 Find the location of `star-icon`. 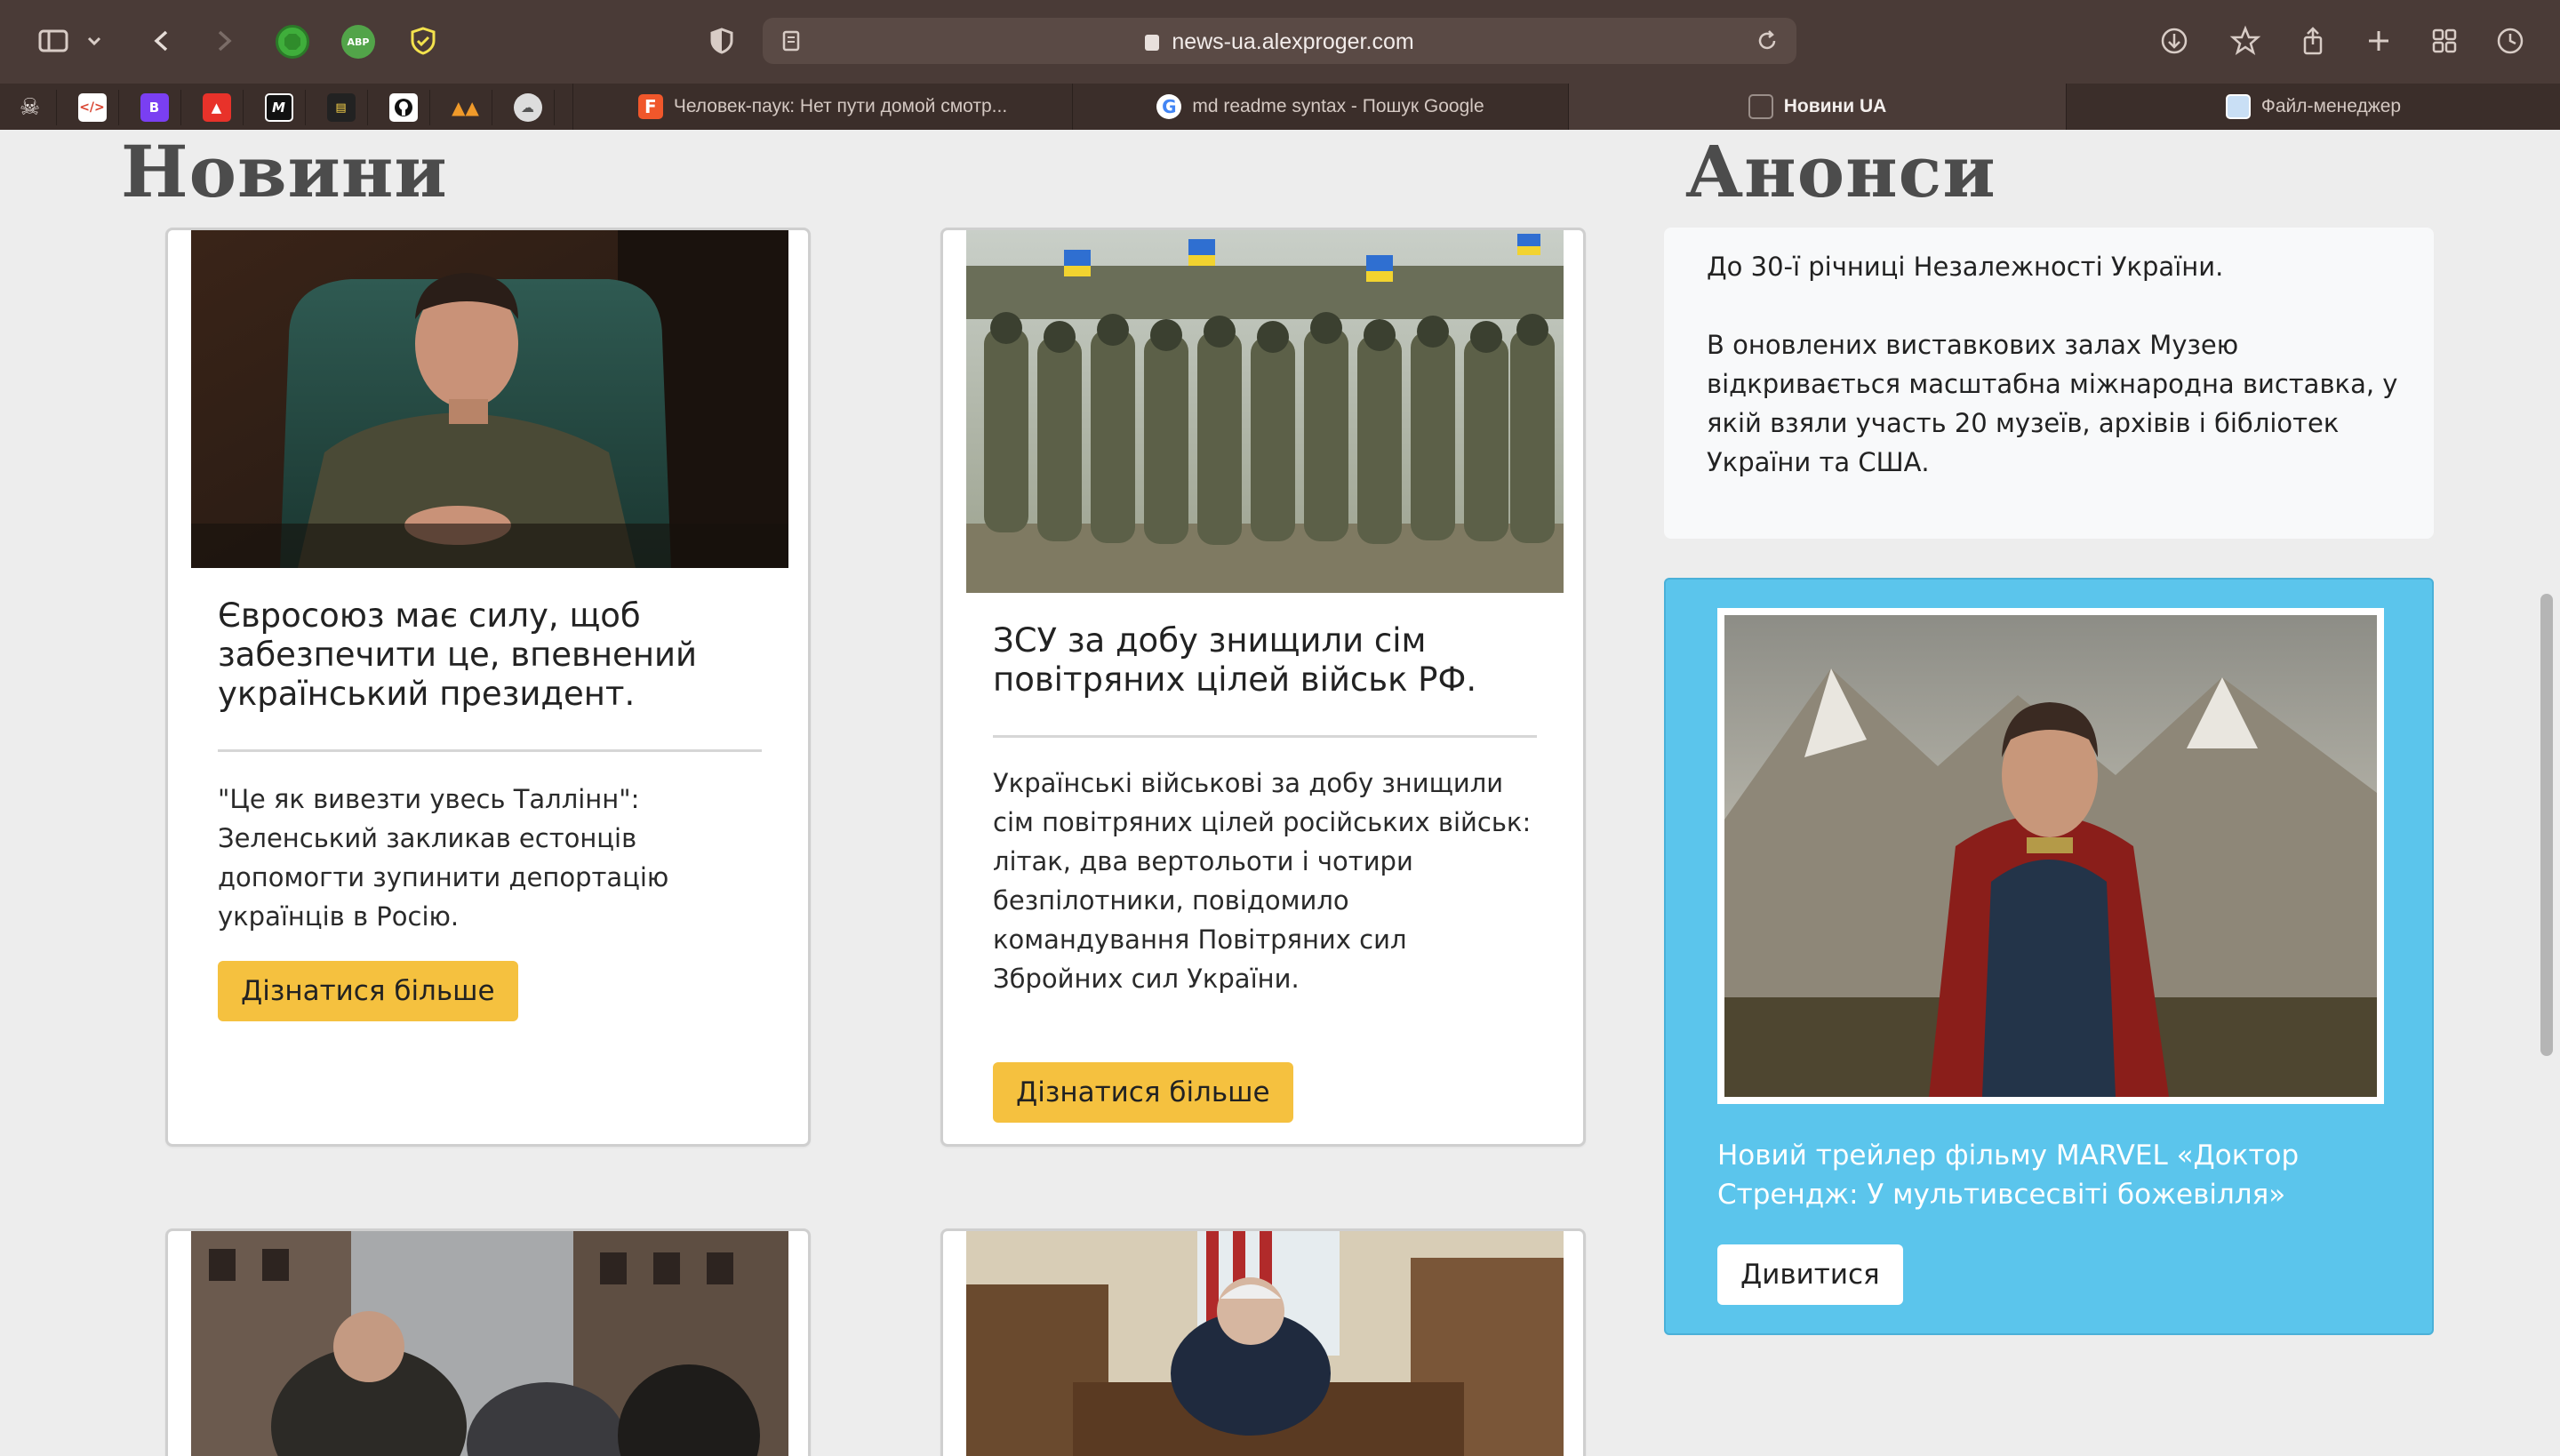

star-icon is located at coordinates (2245, 41).